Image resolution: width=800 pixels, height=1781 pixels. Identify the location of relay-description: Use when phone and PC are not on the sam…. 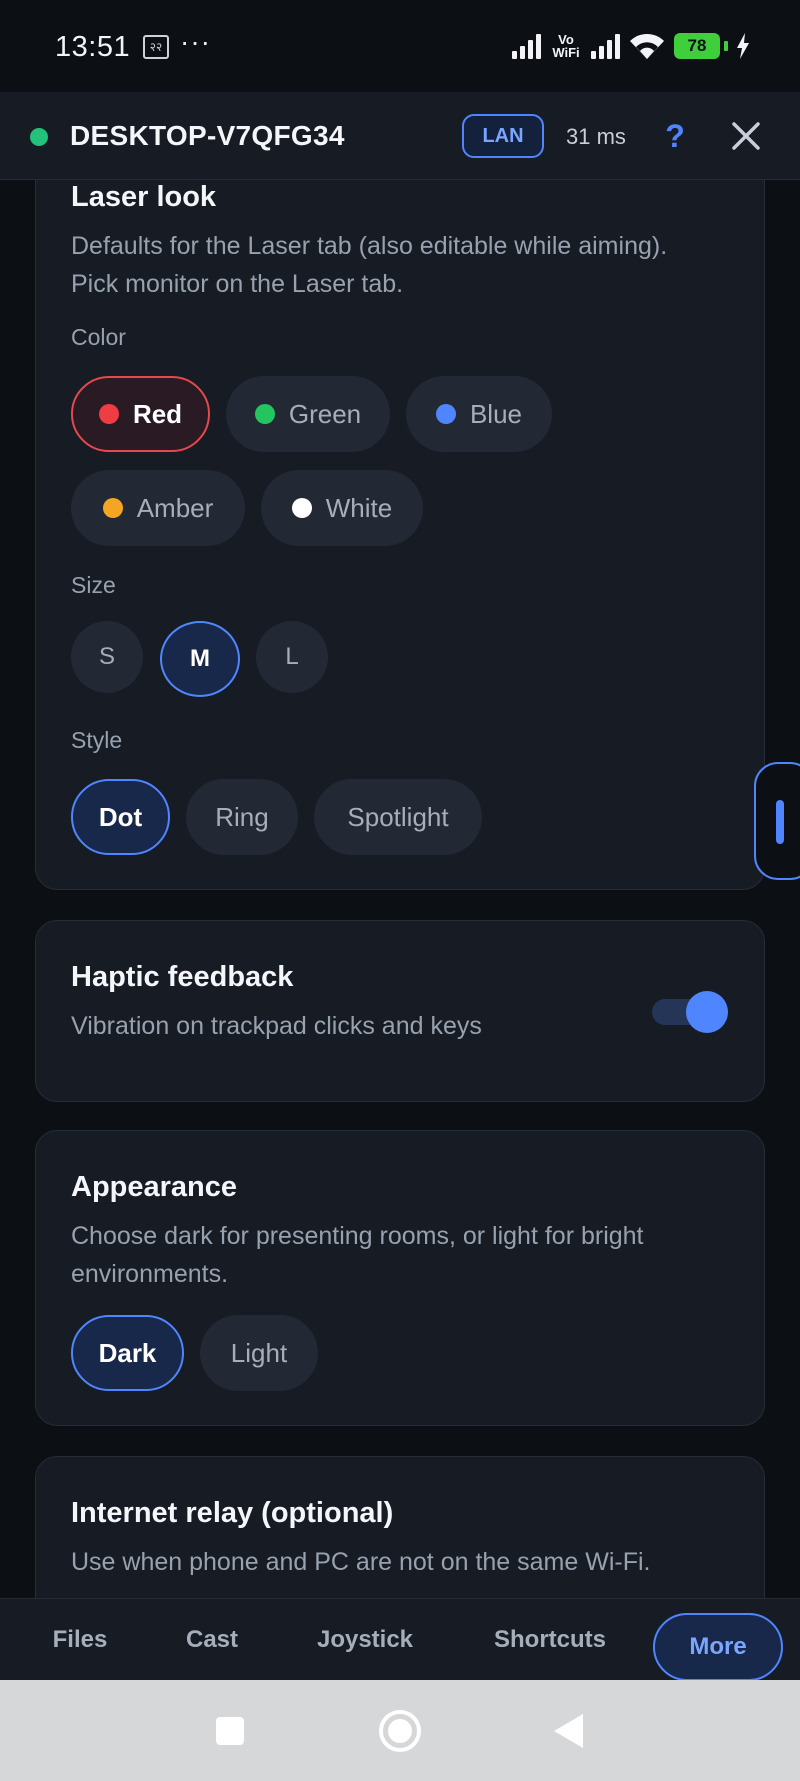
(361, 1562).